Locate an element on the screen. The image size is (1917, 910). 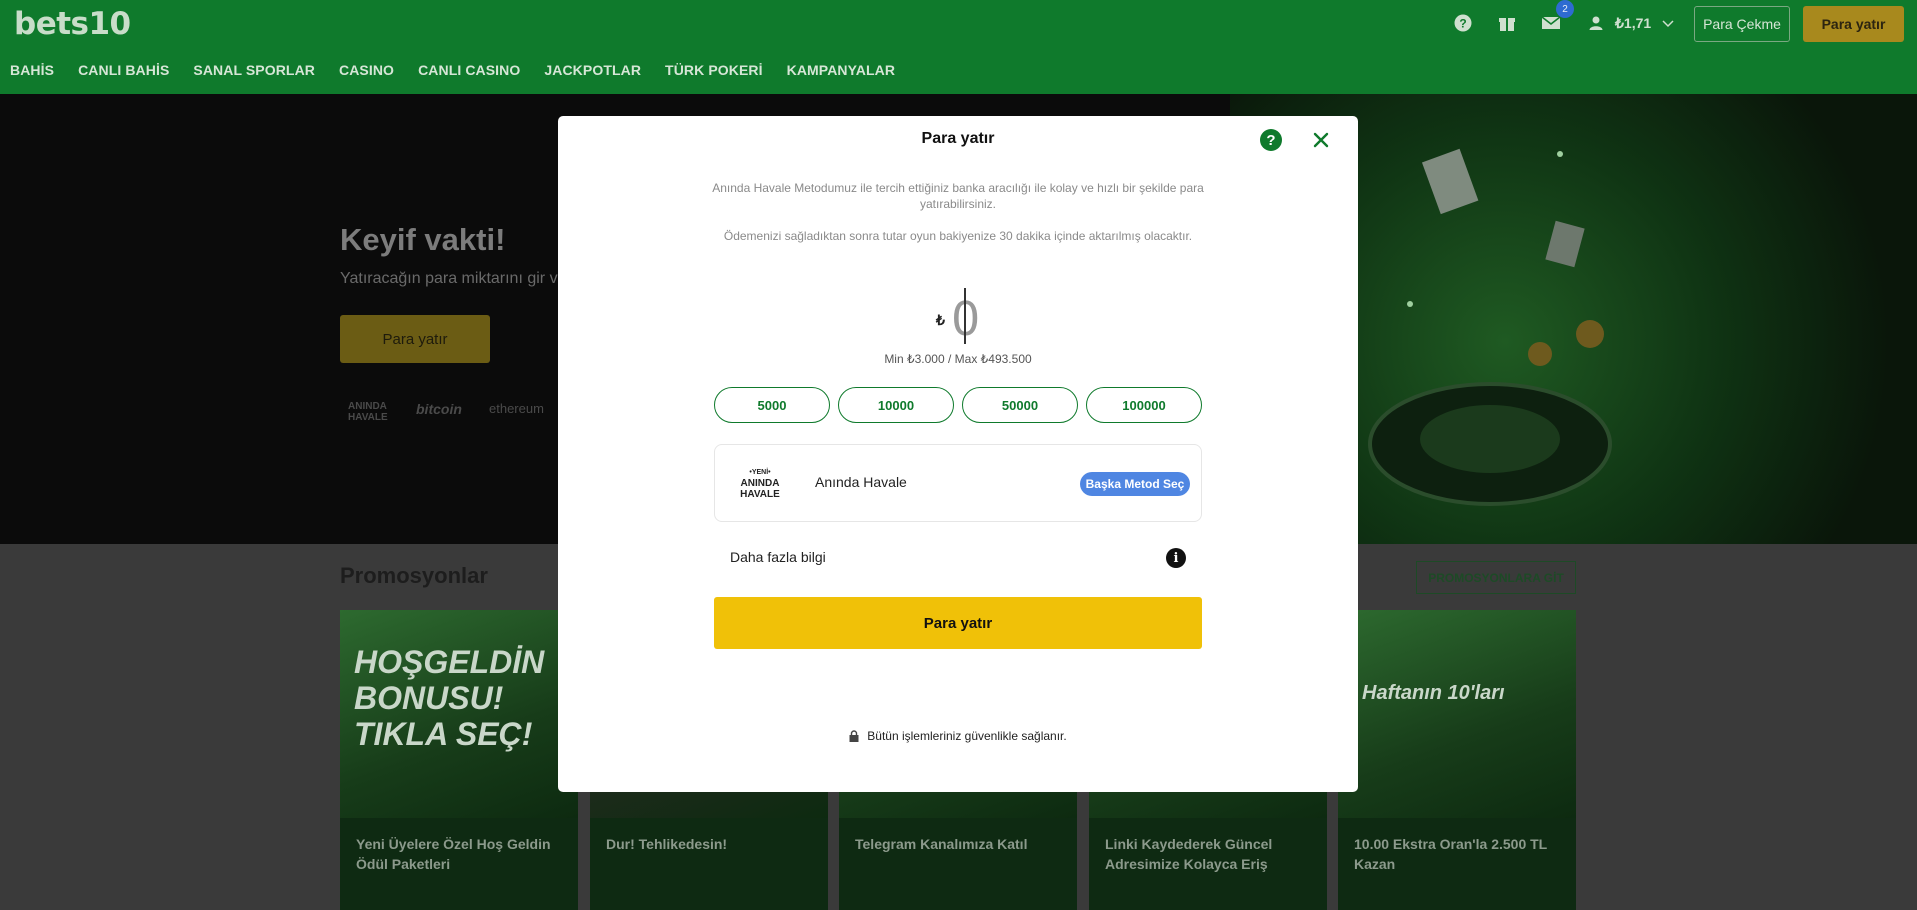
method-logo-line: ANINDA is located at coordinates (760, 483).